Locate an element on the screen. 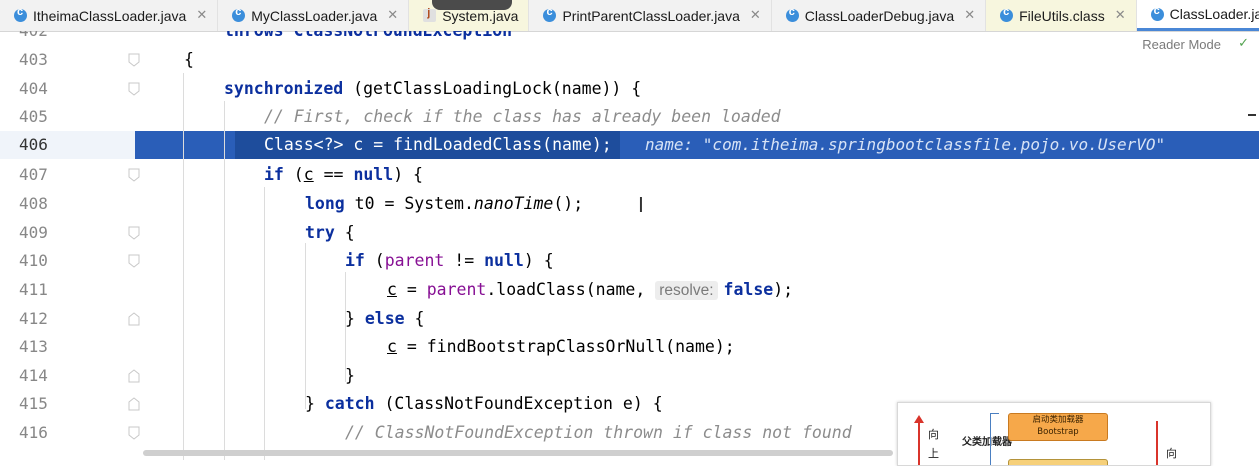  code-line: 402 throws ClassNotFoundException is located at coordinates (629, 38).